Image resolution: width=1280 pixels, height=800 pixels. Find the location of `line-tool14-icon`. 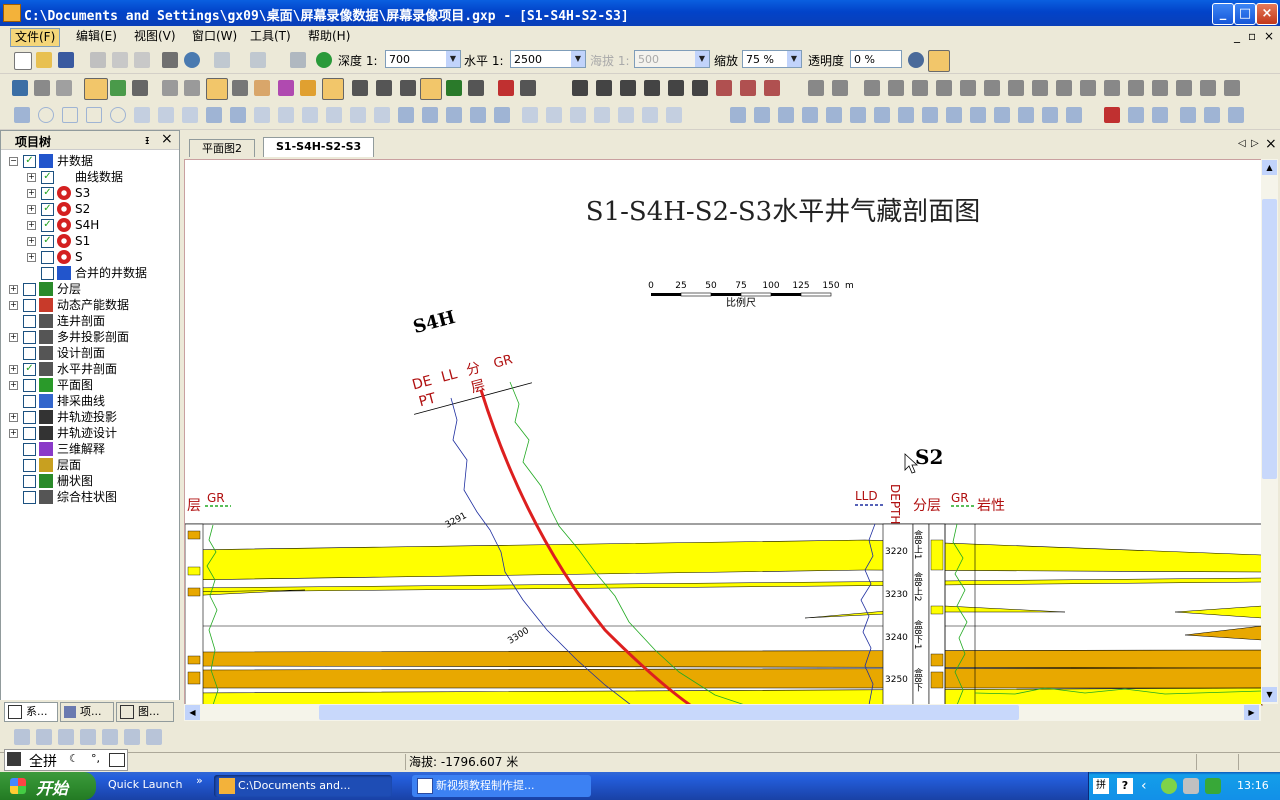

line-tool14-icon is located at coordinates (1208, 88).